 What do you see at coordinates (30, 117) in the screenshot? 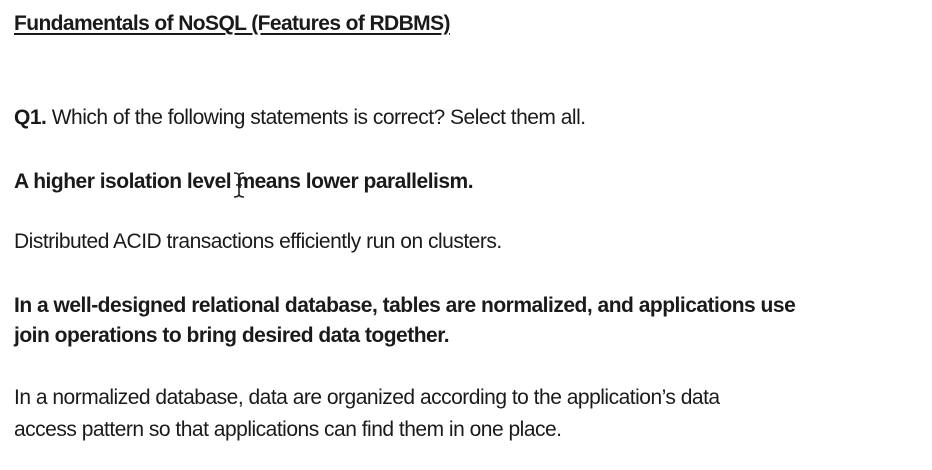
I see `question-number: Q1.` at bounding box center [30, 117].